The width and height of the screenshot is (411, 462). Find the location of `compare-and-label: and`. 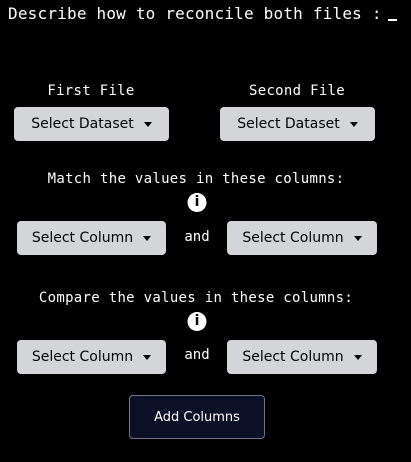

compare-and-label: and is located at coordinates (197, 355).